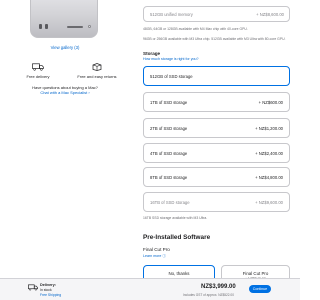  I want to click on free-delivery-item: Free delivery, so click(38, 71).